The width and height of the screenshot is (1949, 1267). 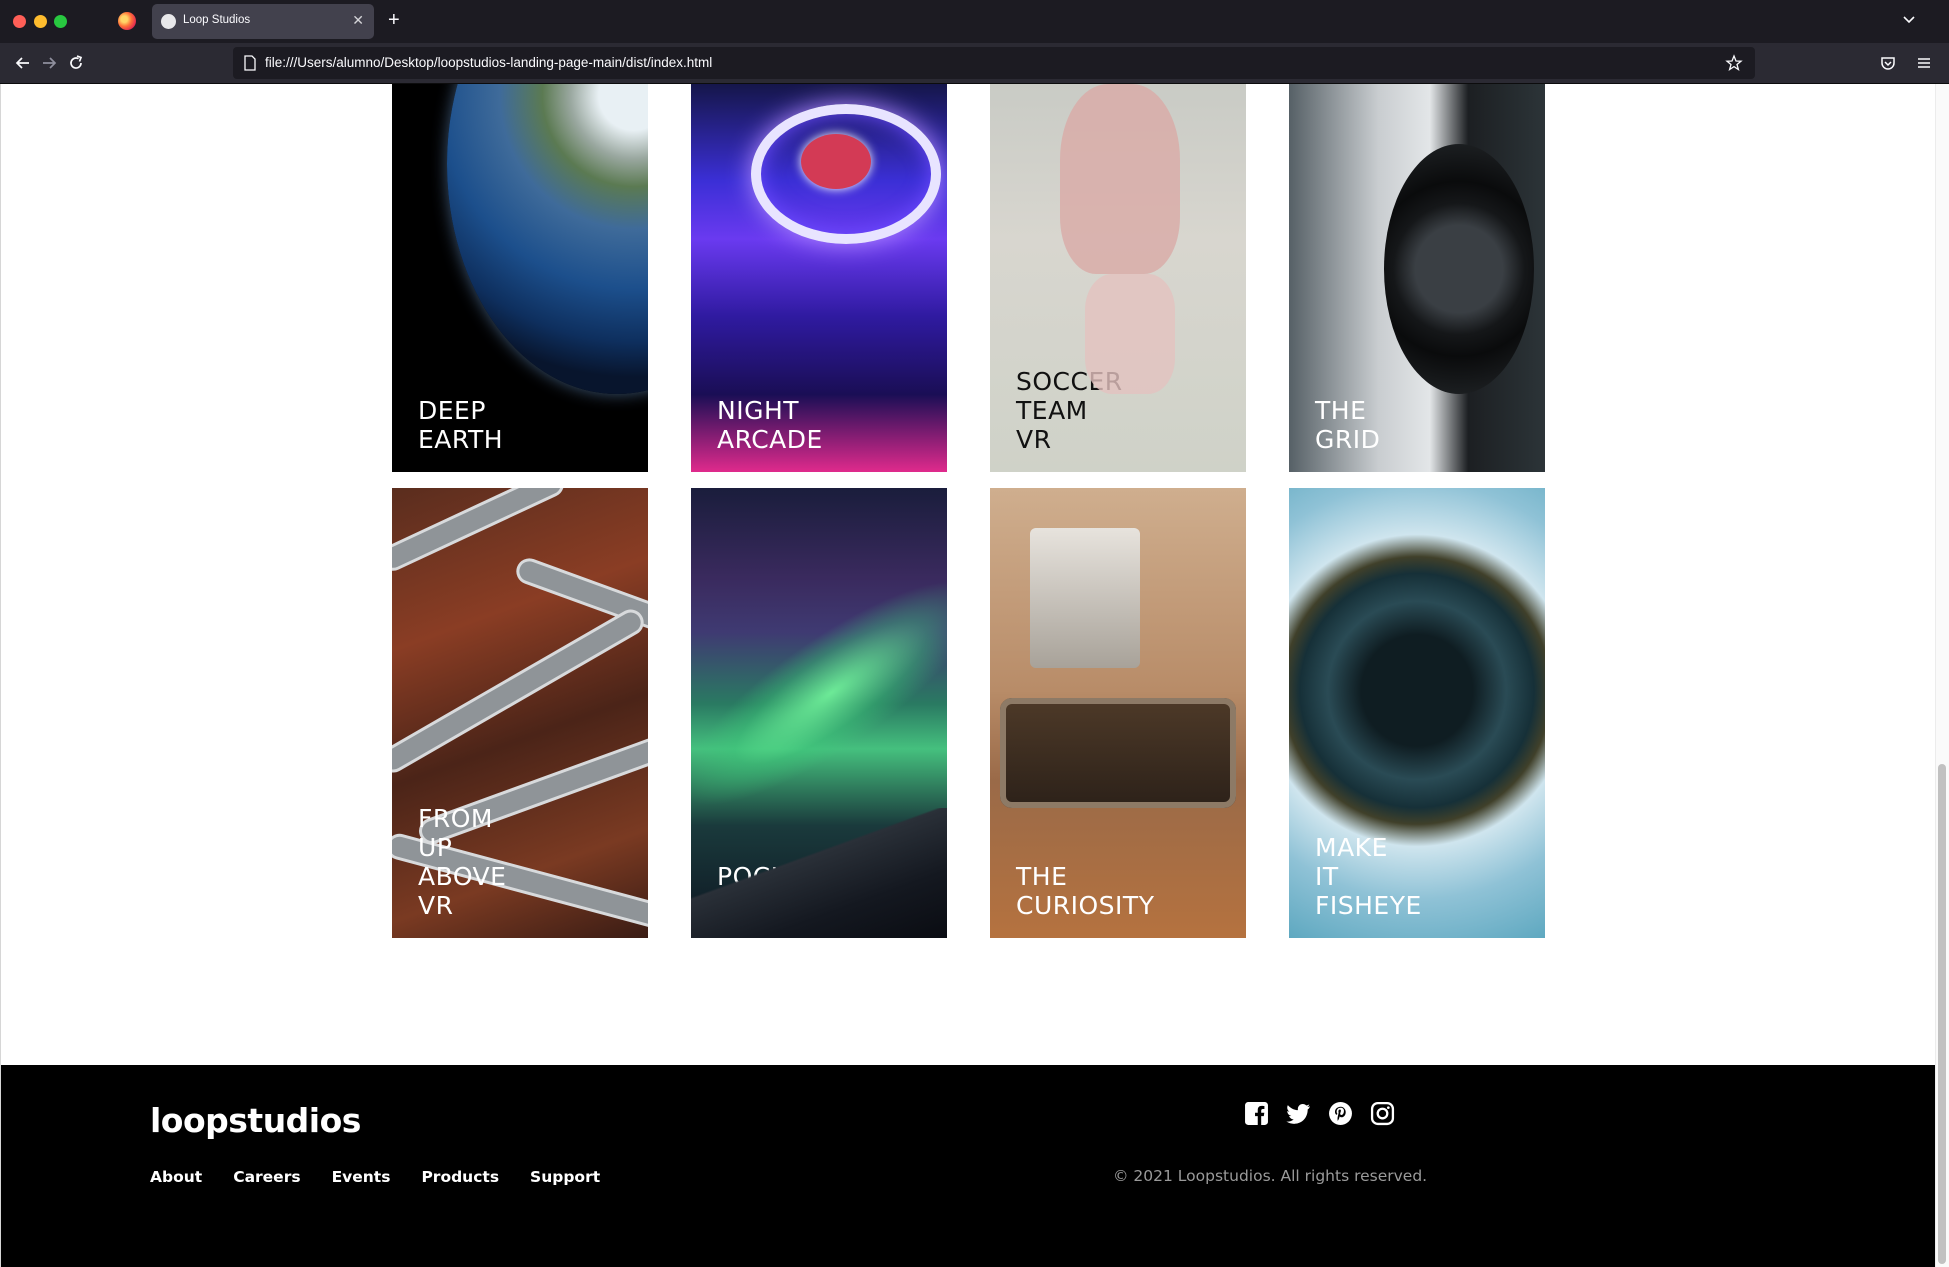 I want to click on footer-nav: About Careers Events Products Support, so click(x=375, y=1177).